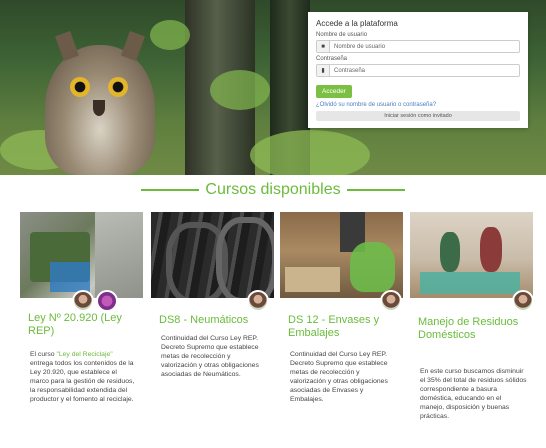  What do you see at coordinates (323, 46) in the screenshot?
I see `user-icon: ■` at bounding box center [323, 46].